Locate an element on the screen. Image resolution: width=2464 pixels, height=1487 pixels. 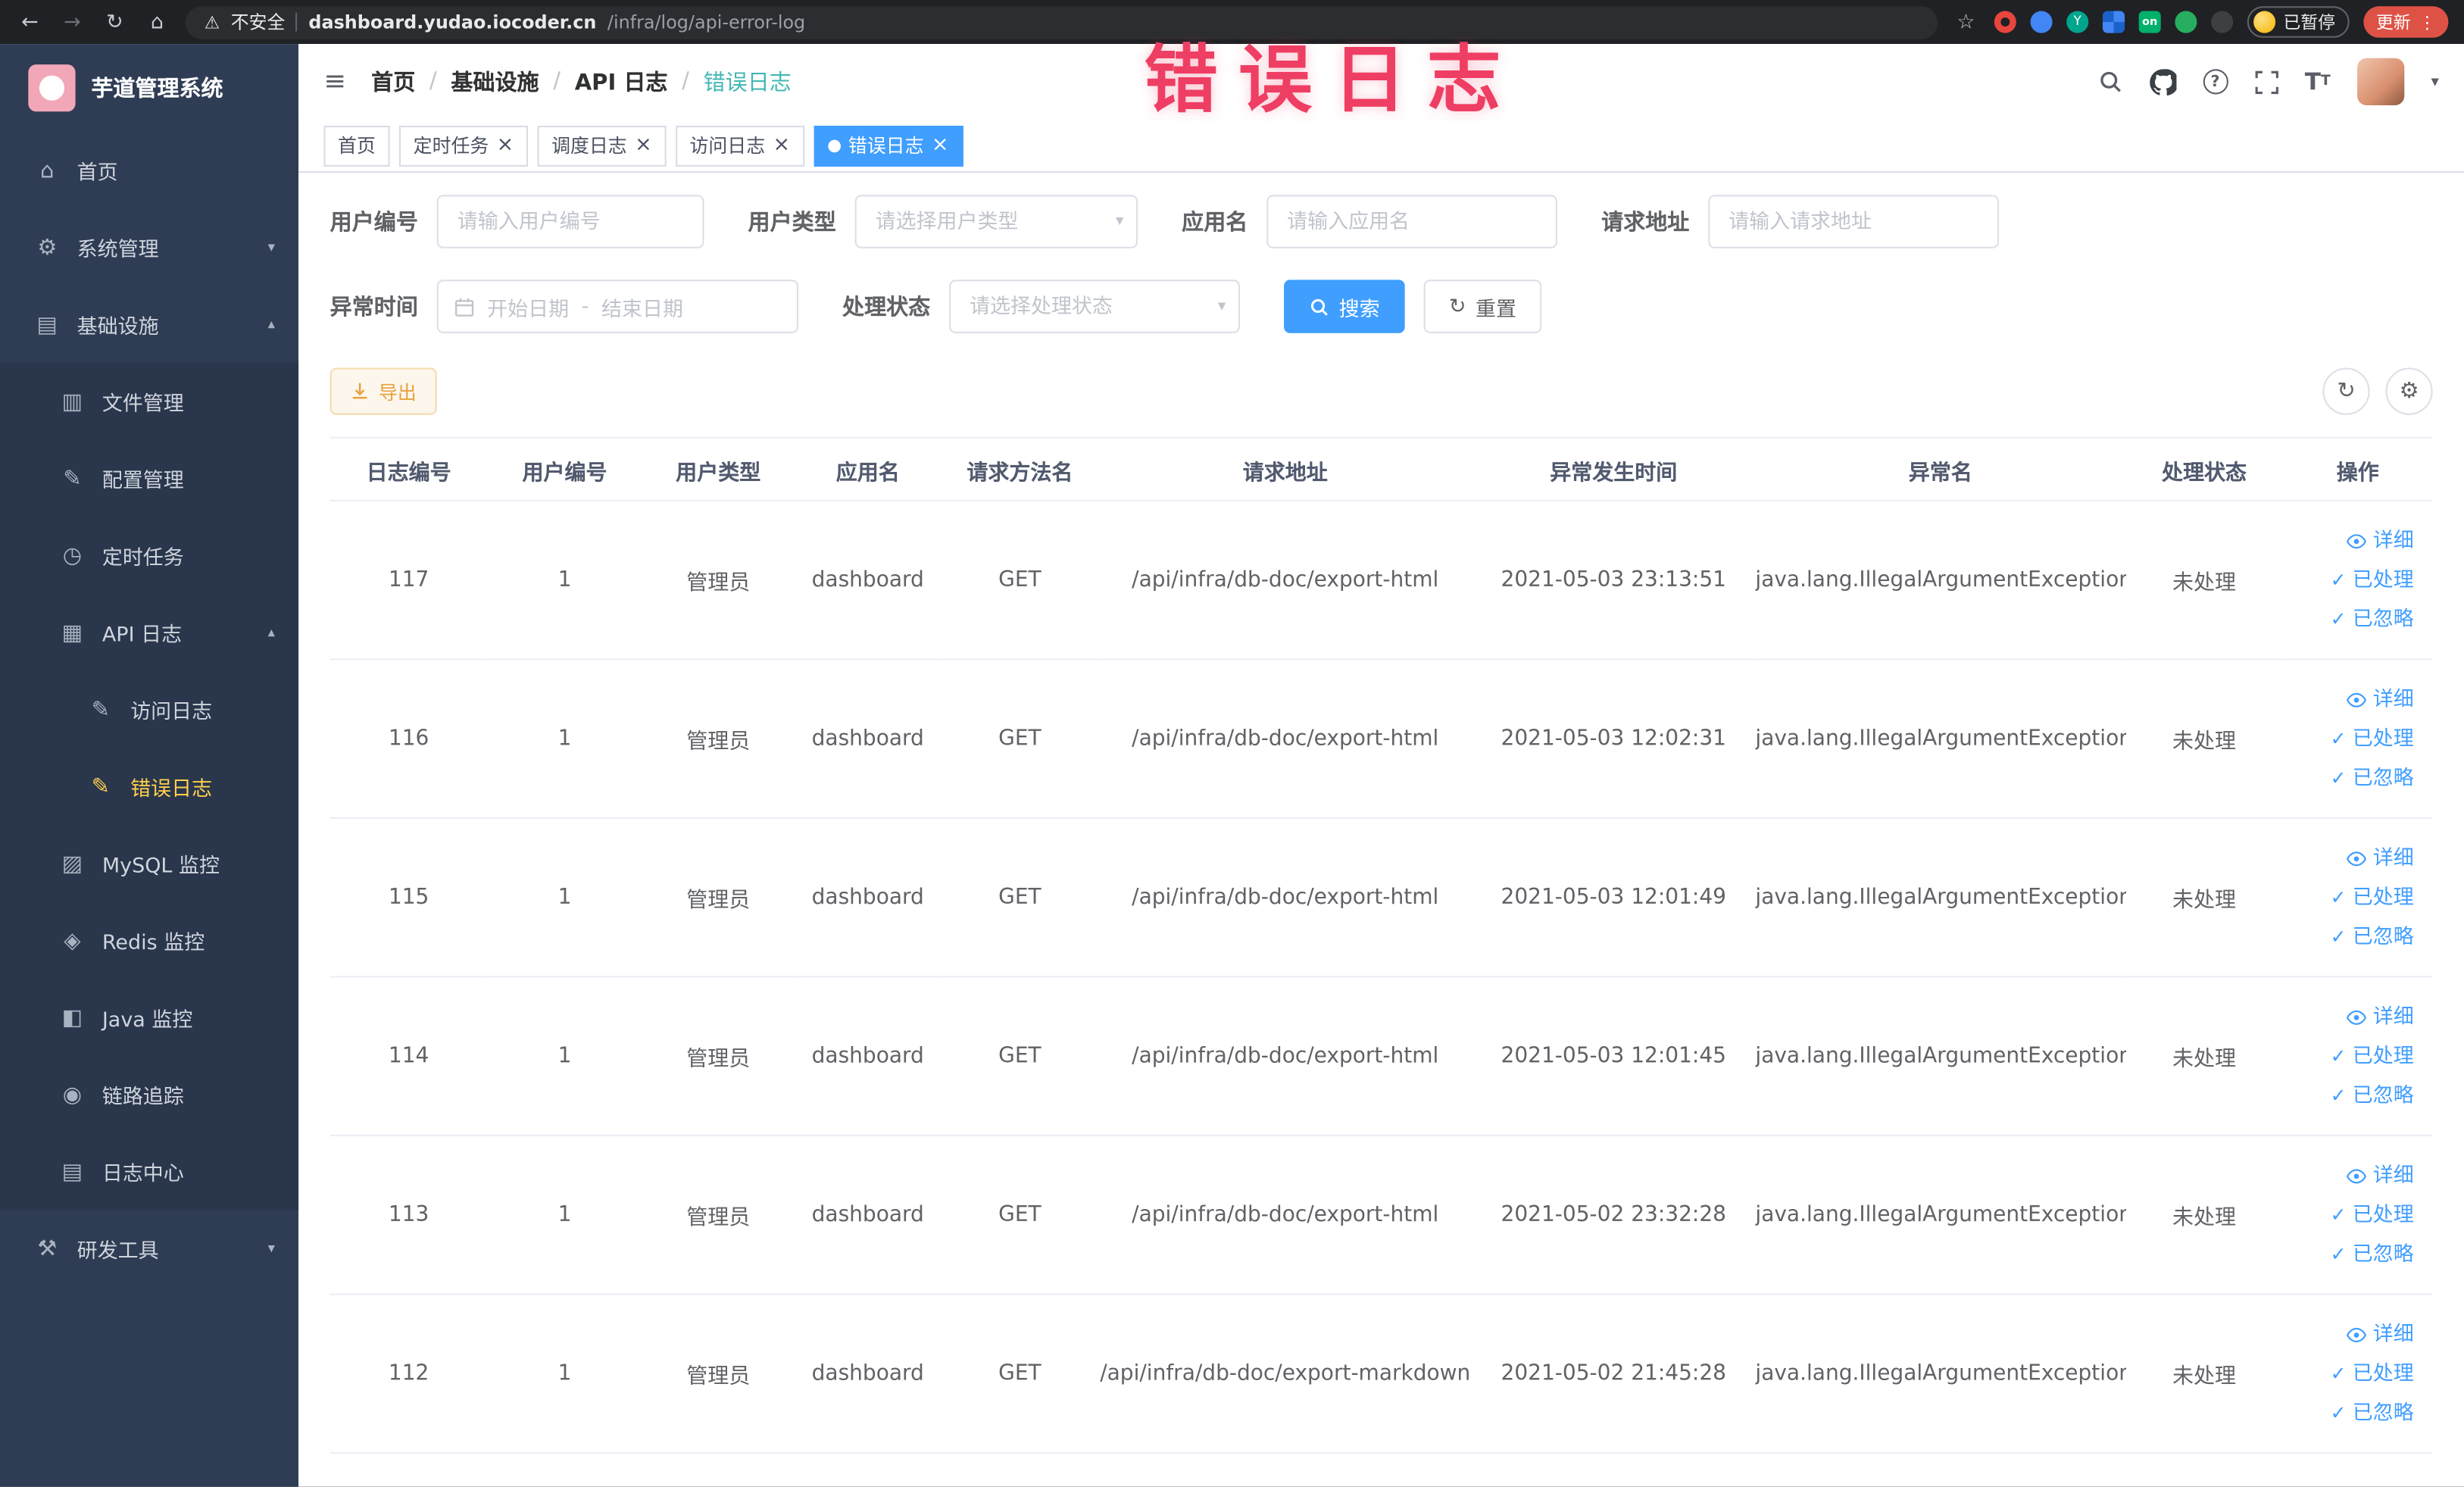
bookmark-star-icon: ☆ is located at coordinates (1966, 21).